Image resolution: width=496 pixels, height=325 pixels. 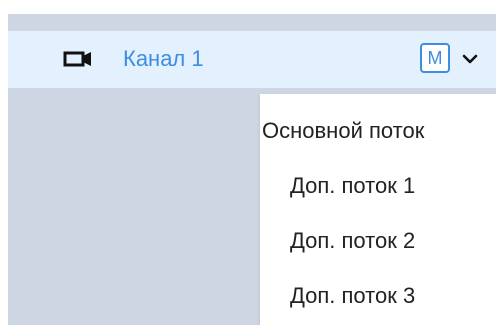 What do you see at coordinates (353, 240) in the screenshot?
I see `menu-item-label: Доп. поток 2` at bounding box center [353, 240].